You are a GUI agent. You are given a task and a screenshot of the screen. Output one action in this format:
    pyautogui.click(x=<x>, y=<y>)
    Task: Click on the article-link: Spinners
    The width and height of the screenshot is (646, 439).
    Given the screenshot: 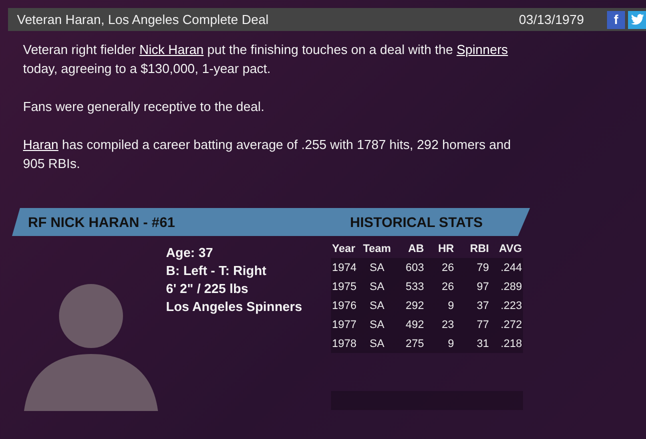 What is the action you would take?
    pyautogui.click(x=482, y=49)
    